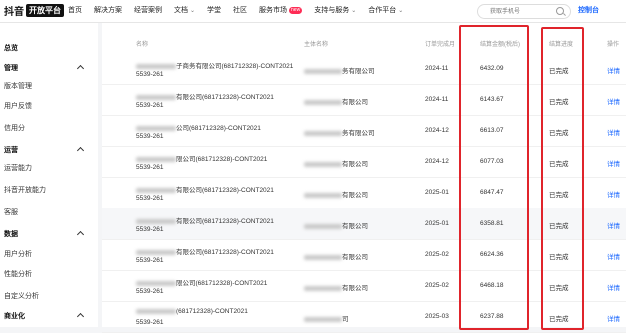 This screenshot has width=626, height=333. Describe the element at coordinates (18, 254) in the screenshot. I see `sidebar-item: 用户分析` at that location.